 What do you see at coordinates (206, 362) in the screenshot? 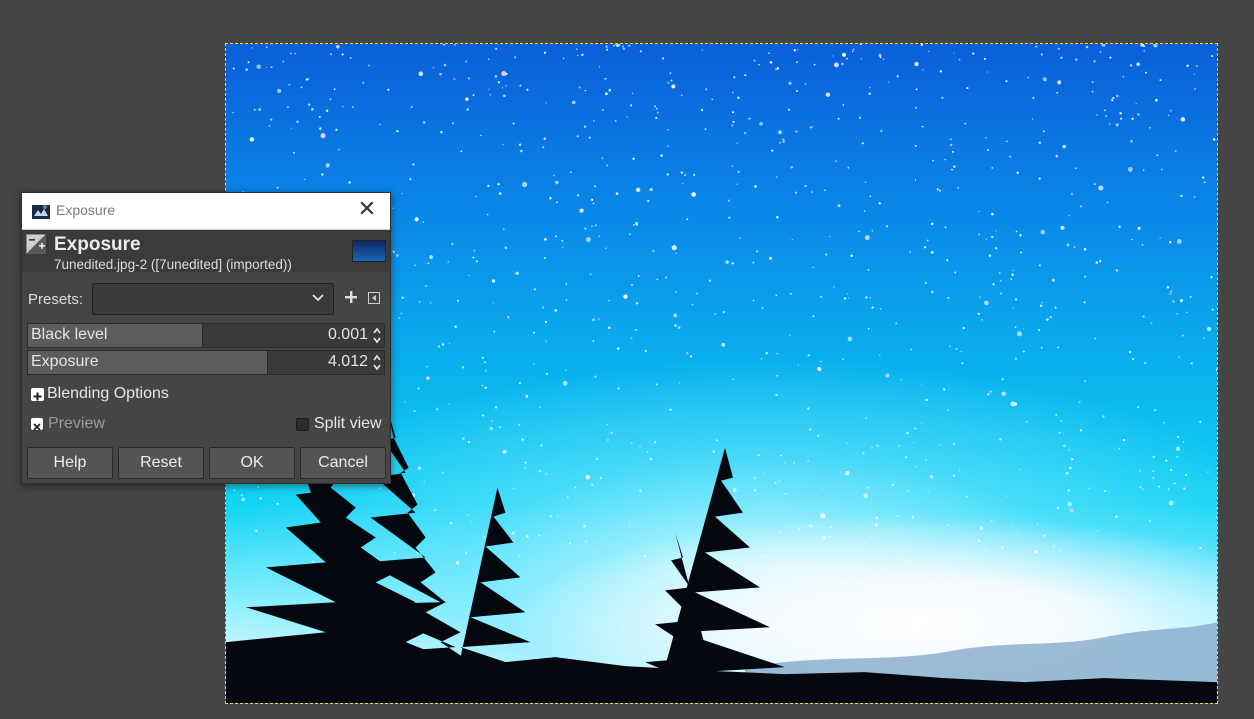
I see `exposure-slider: Exposure 4.012` at bounding box center [206, 362].